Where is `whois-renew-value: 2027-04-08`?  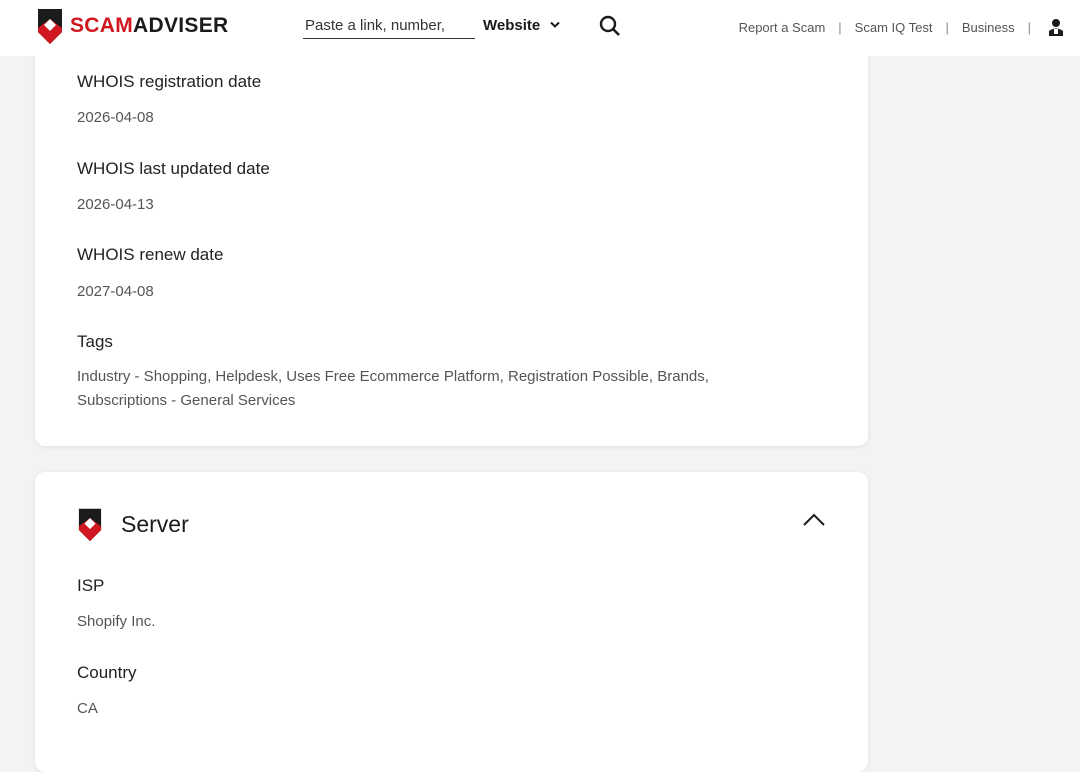 whois-renew-value: 2027-04-08 is located at coordinates (115, 291).